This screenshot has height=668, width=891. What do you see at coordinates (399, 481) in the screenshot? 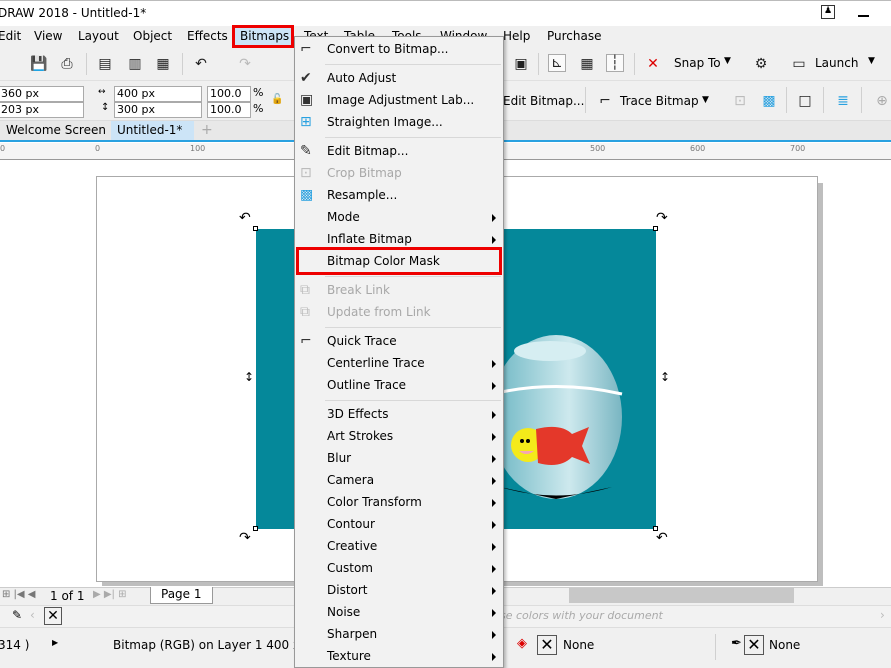
I see `menu-item-camera: Camera` at bounding box center [399, 481].